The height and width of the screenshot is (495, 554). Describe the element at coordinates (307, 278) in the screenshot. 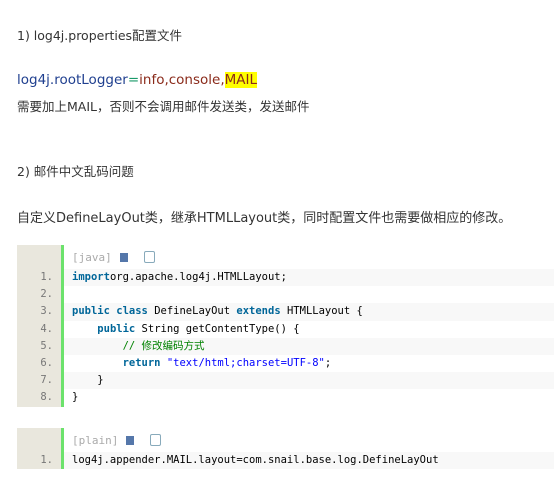

I see `code-text: importorg.apache.log4j.HTMLLayout;` at that location.